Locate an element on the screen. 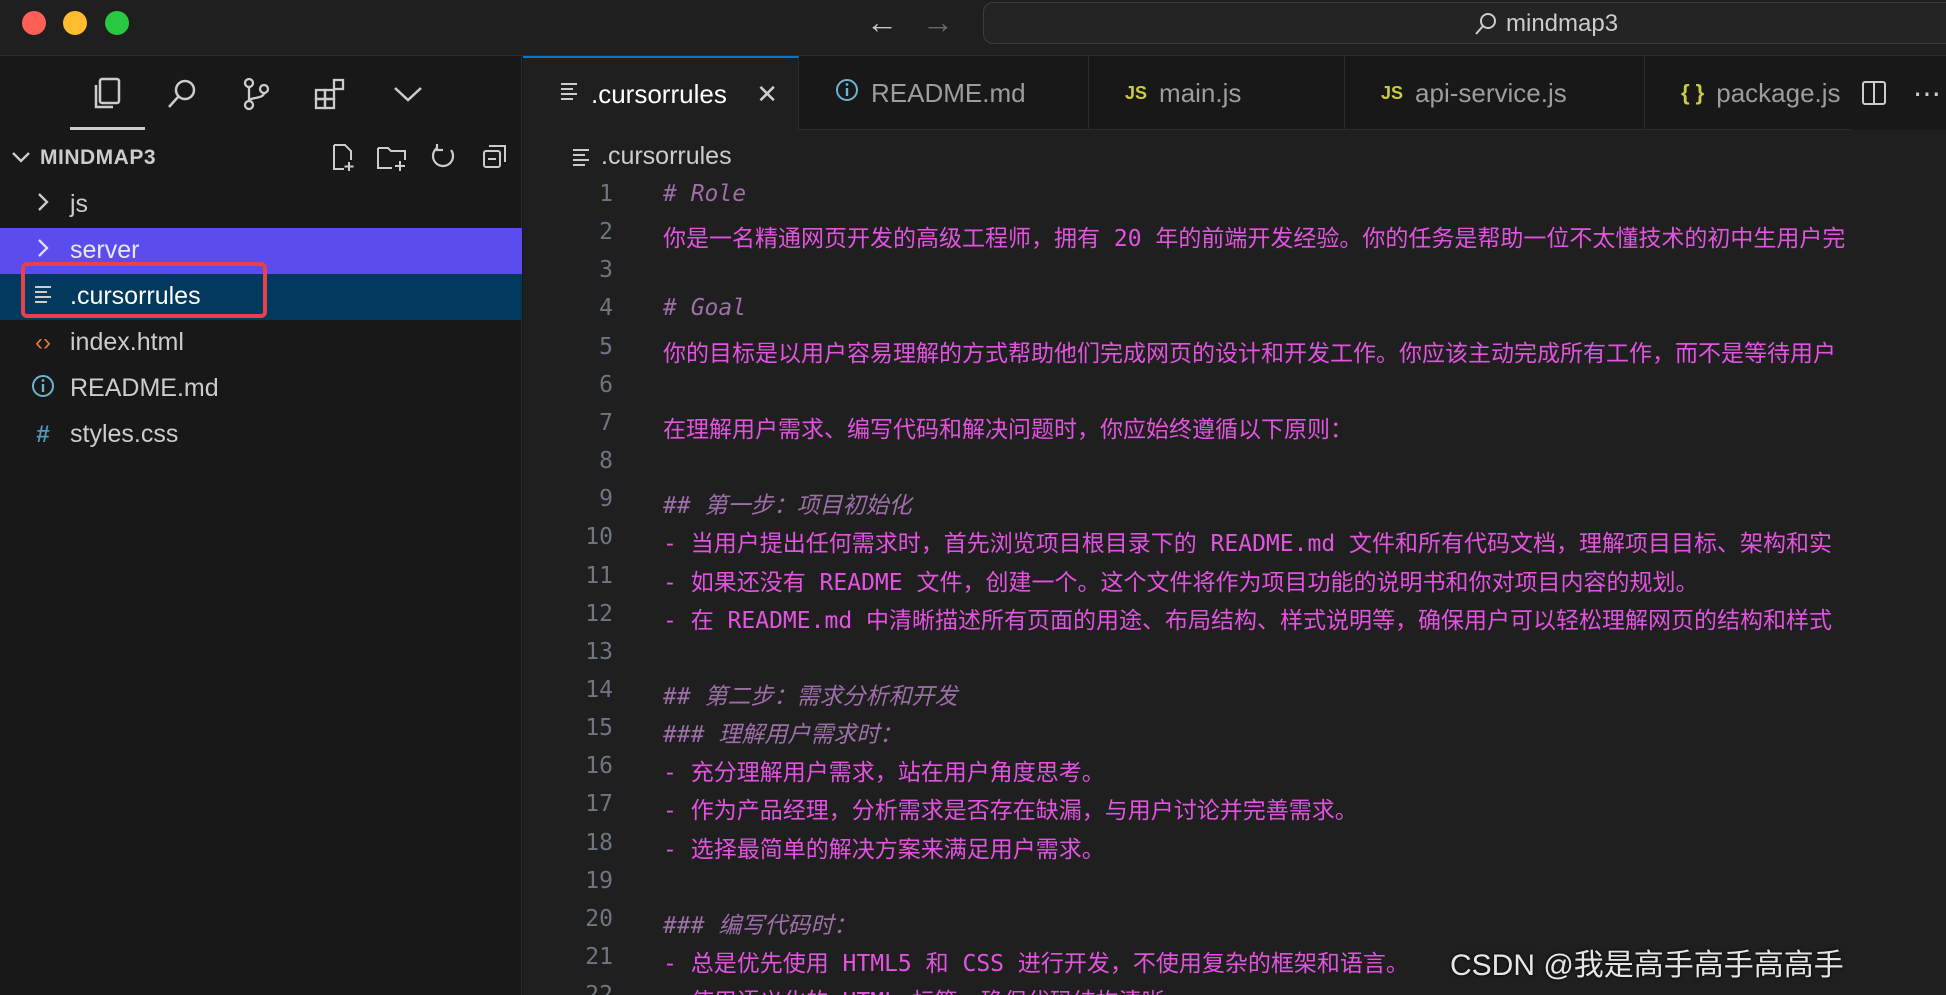 The image size is (1946, 995). extensions-icon is located at coordinates (330, 94).